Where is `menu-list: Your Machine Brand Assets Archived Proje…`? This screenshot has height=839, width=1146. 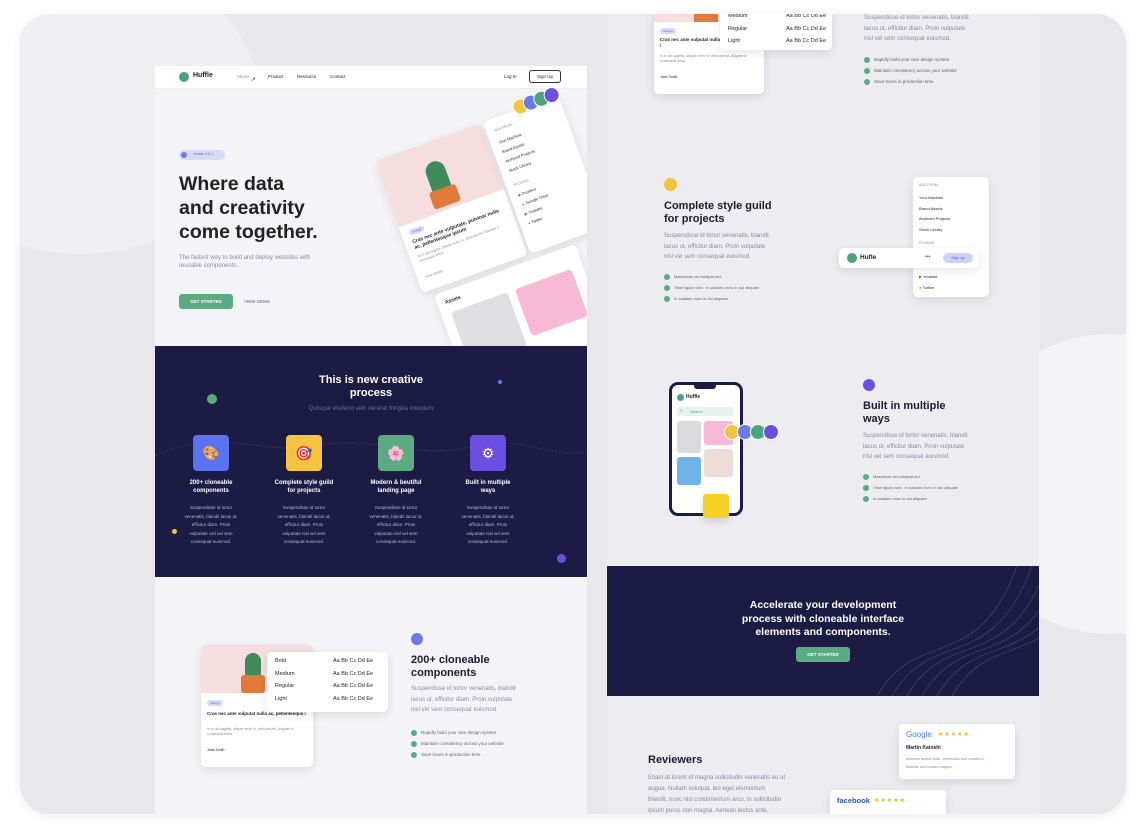 menu-list: Your Machine Brand Assets Archived Proje… is located at coordinates (934, 214).